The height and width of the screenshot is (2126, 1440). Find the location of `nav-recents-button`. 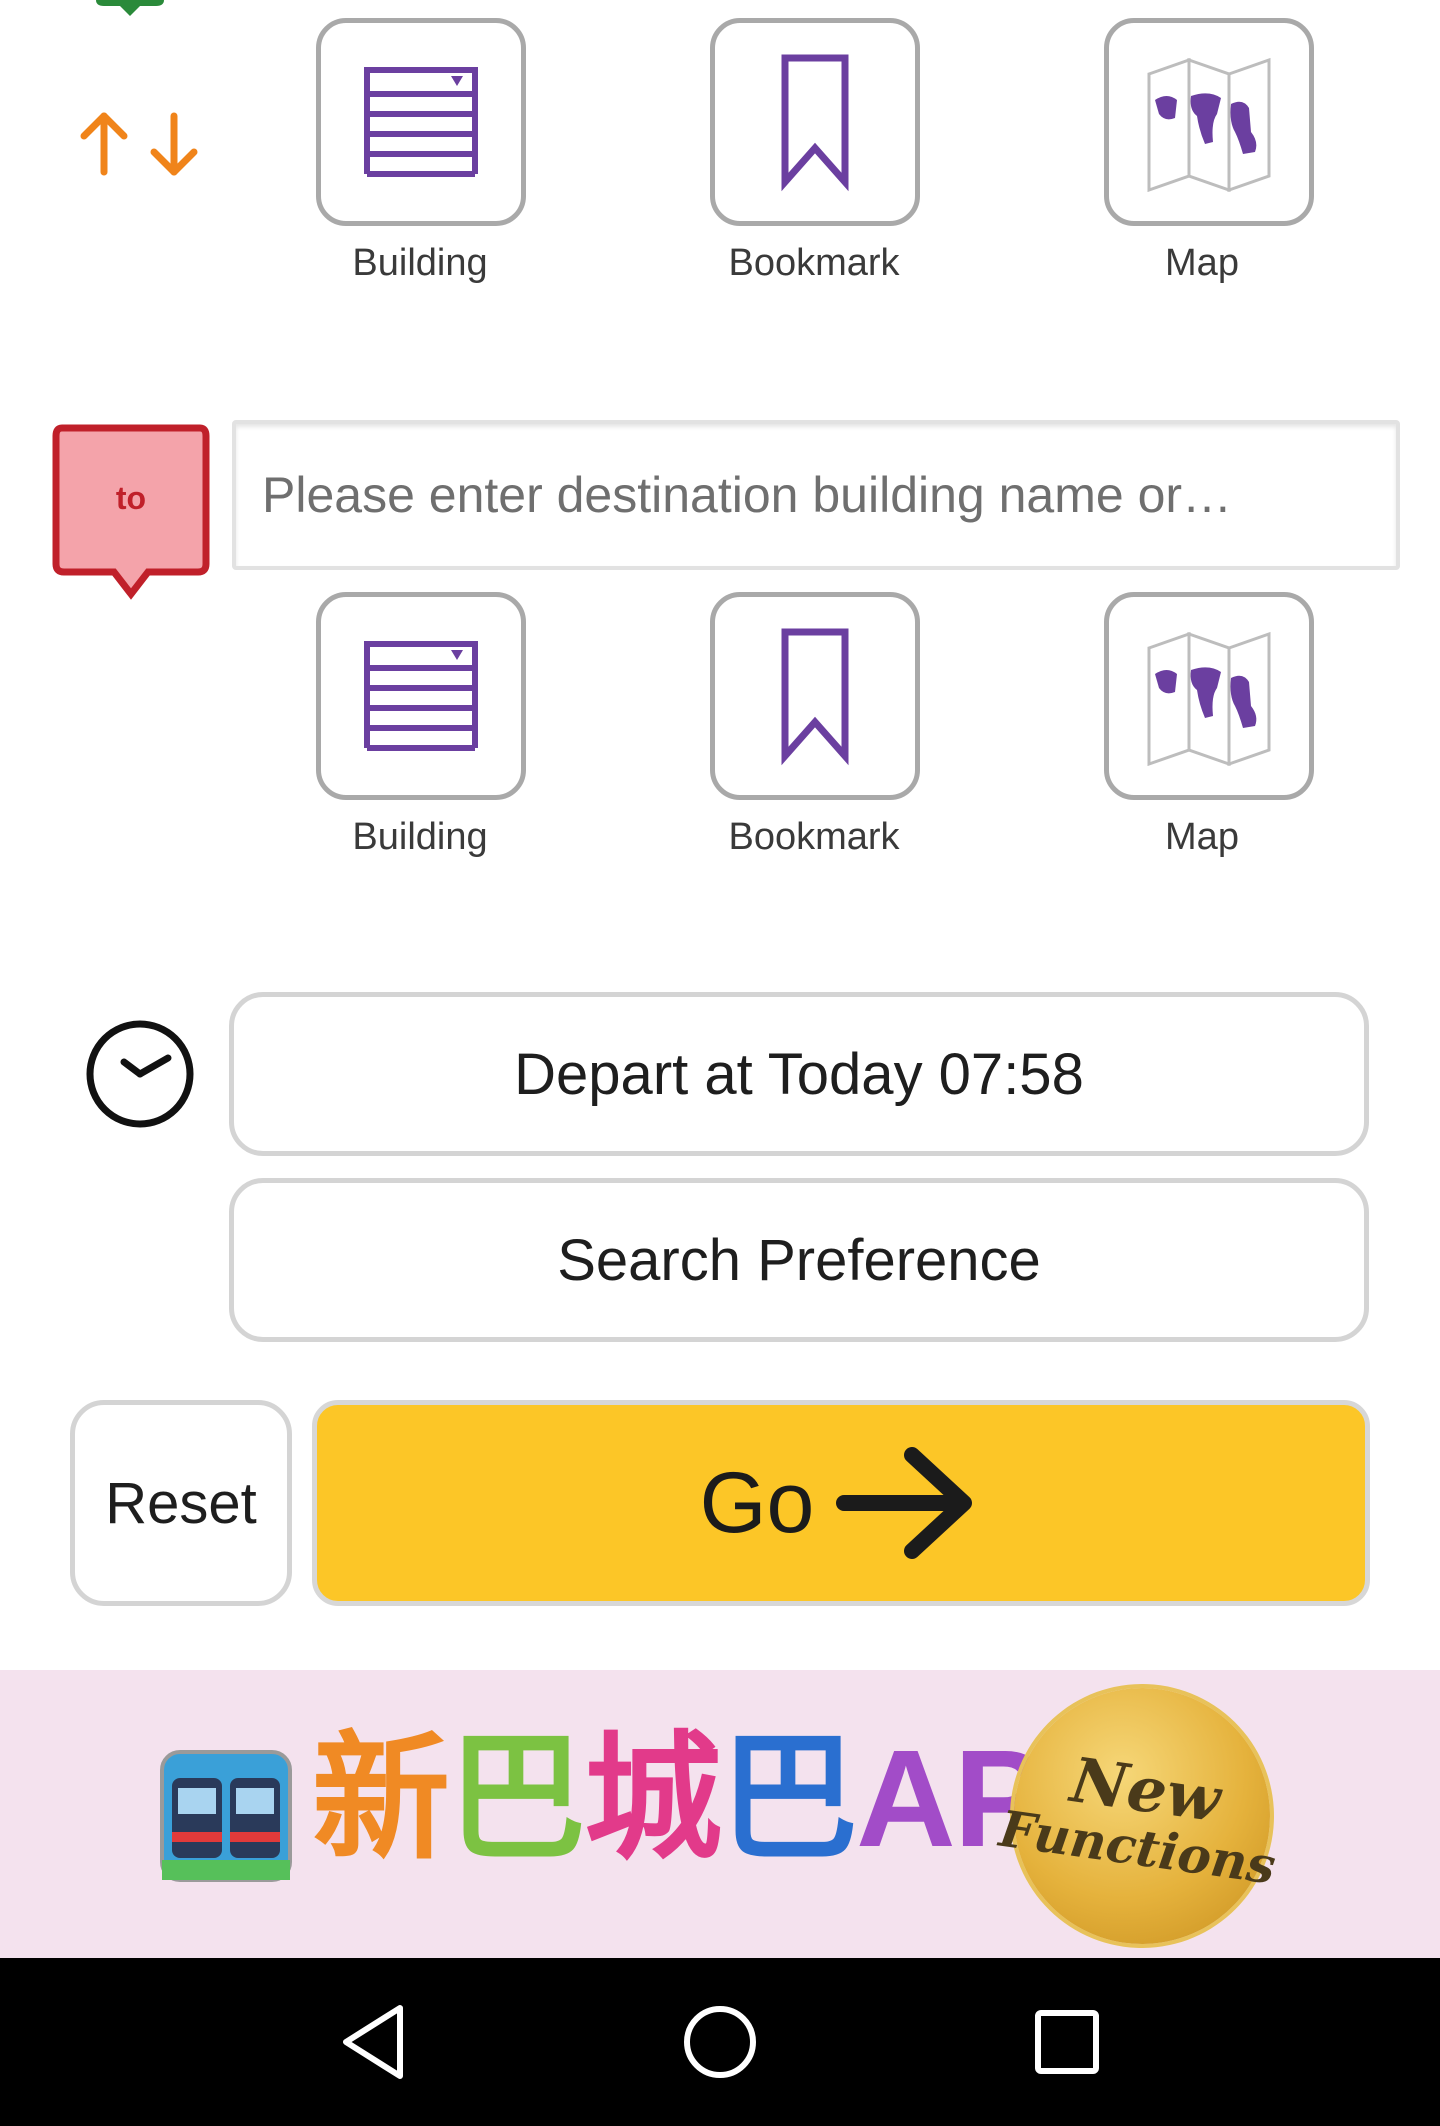

nav-recents-button is located at coordinates (1067, 2042).